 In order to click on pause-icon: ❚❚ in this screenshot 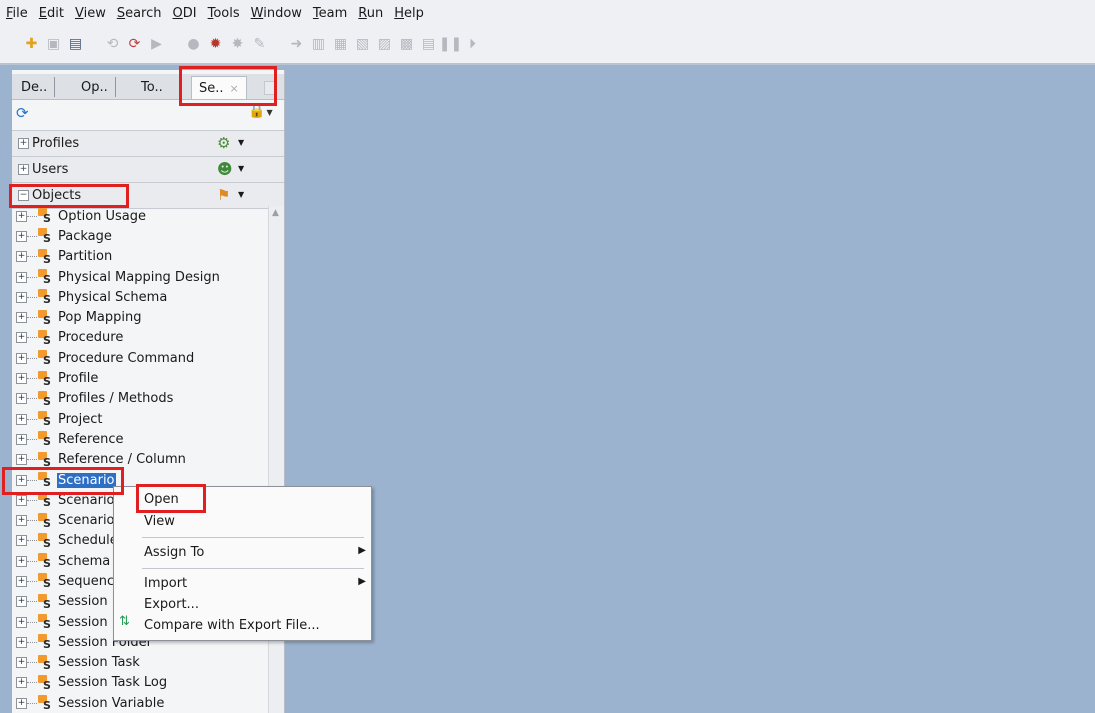, I will do `click(450, 44)`.